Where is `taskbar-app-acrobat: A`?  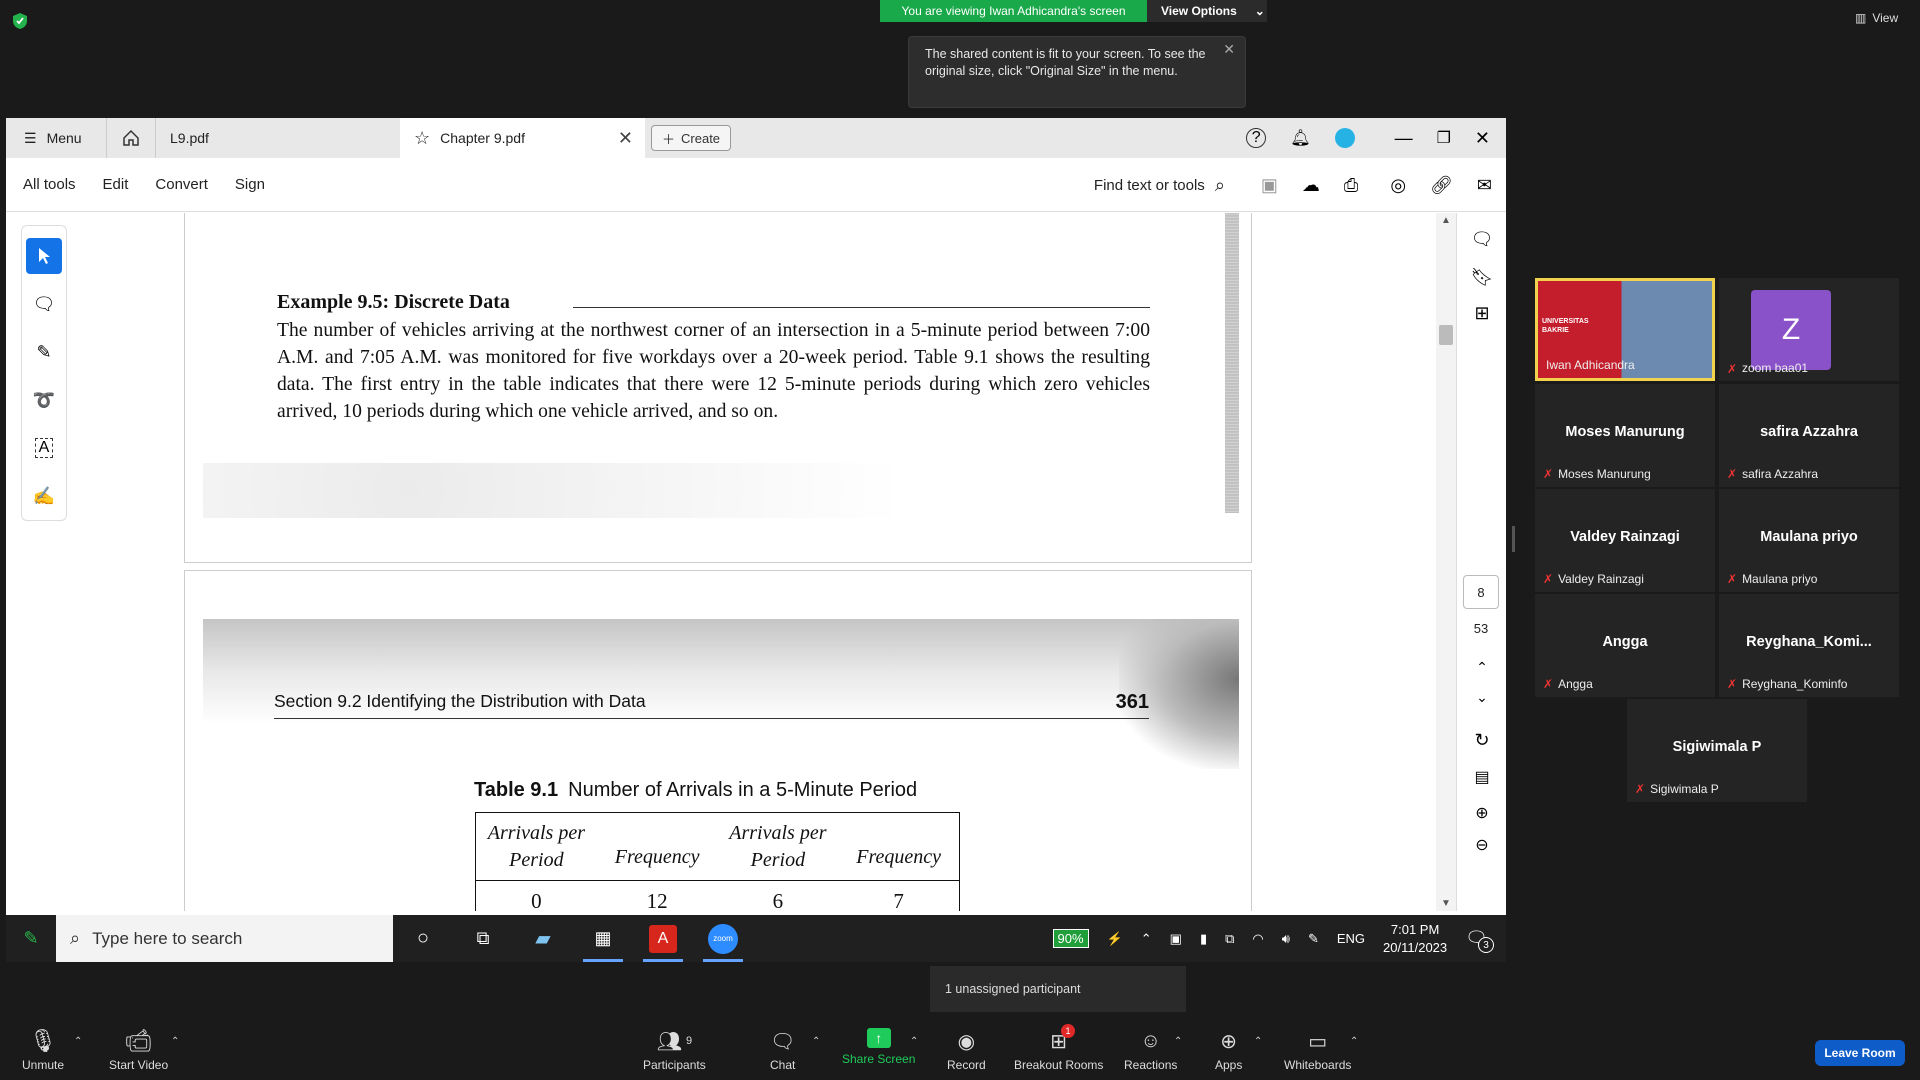
taskbar-app-acrobat: A is located at coordinates (663, 938).